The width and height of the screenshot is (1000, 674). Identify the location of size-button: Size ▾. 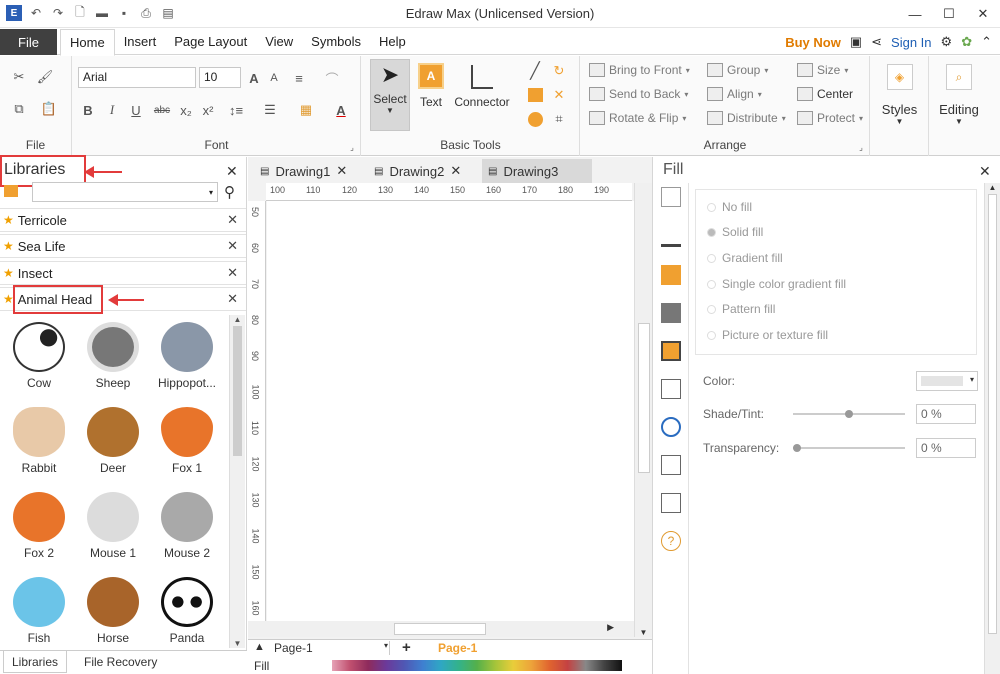
(822, 70).